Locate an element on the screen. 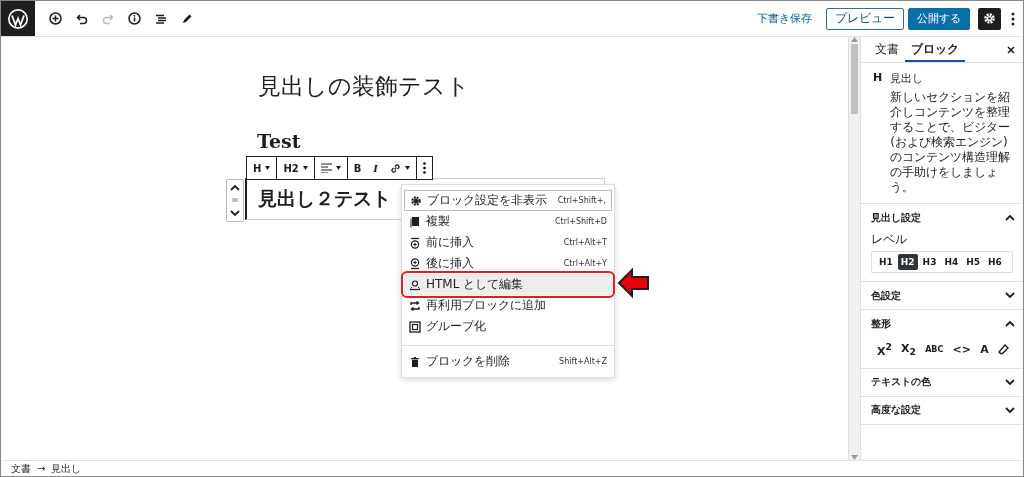  panel-header: 見出し設定 is located at coordinates (942, 217).